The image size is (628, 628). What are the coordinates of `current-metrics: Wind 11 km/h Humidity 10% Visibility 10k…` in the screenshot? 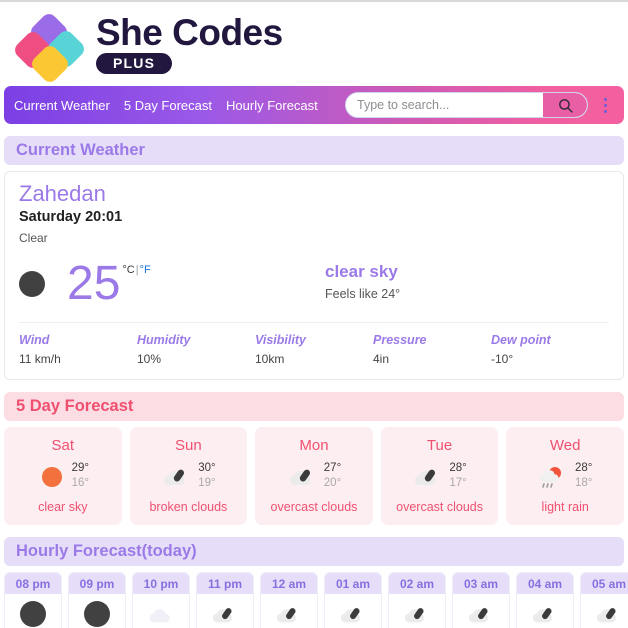 It's located at (314, 350).